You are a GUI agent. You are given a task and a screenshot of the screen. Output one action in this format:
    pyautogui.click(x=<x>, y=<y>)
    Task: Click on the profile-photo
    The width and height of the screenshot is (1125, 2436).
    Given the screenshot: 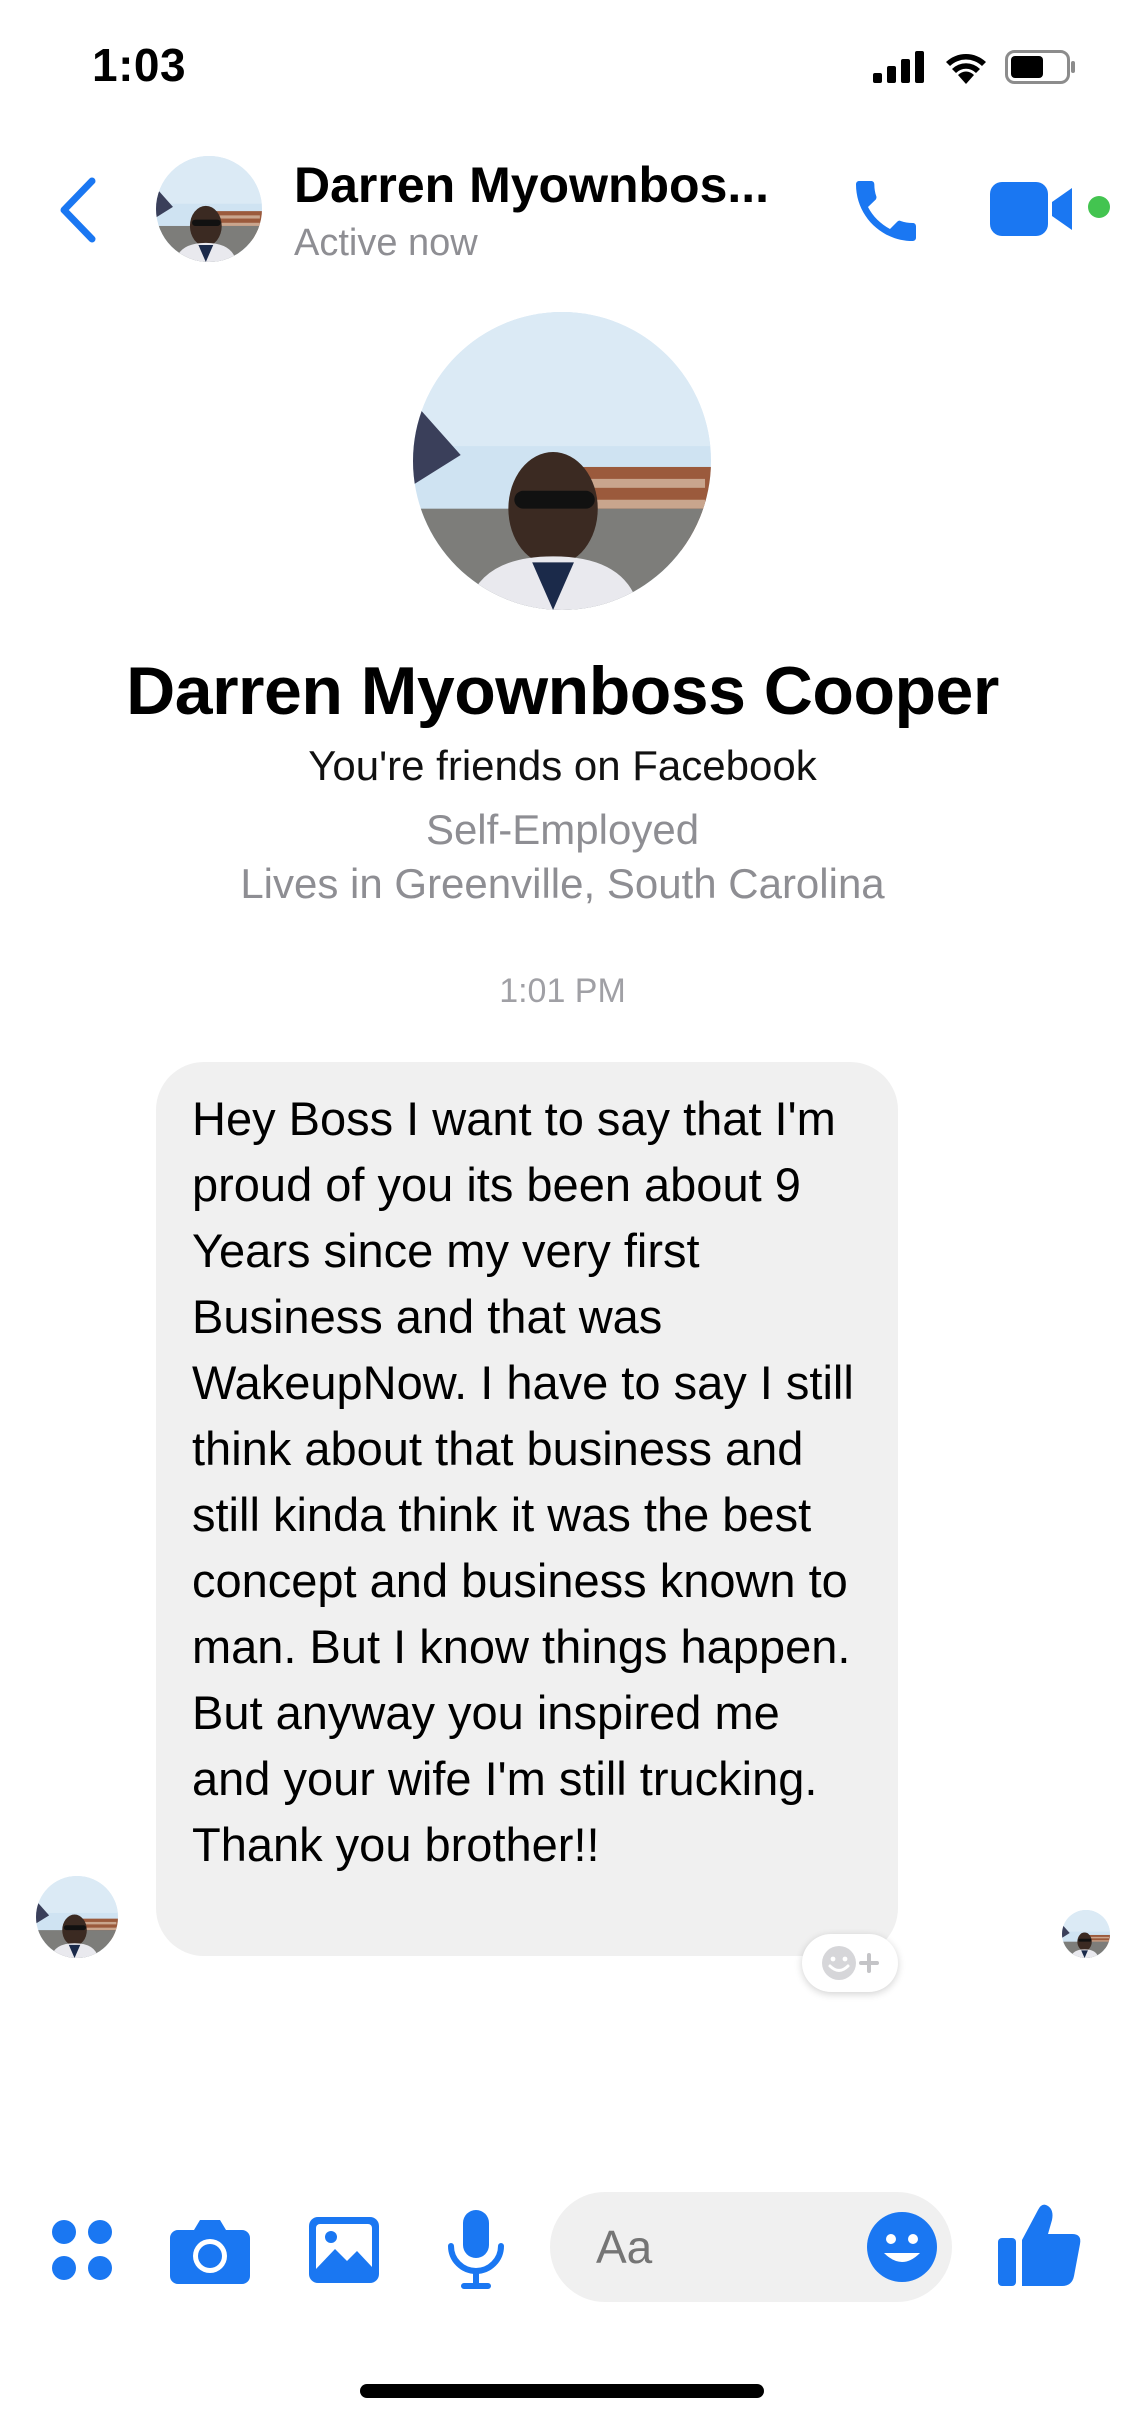 What is the action you would take?
    pyautogui.click(x=562, y=461)
    